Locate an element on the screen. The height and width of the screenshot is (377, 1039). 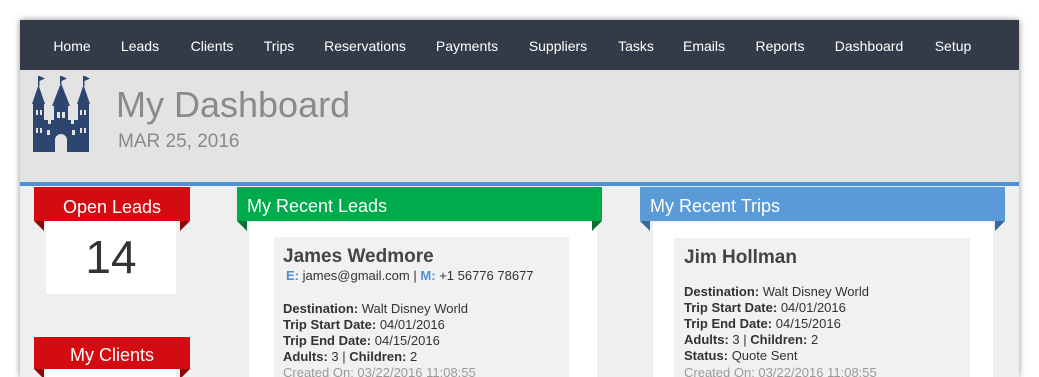
status-label: Status: is located at coordinates (706, 355).